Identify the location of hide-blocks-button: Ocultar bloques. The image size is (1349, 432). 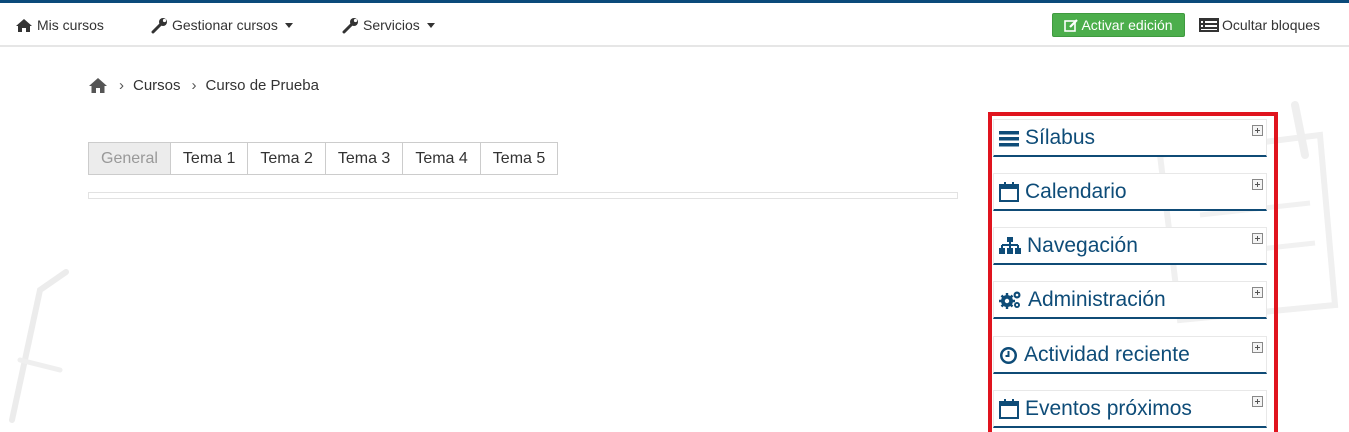
(1259, 25).